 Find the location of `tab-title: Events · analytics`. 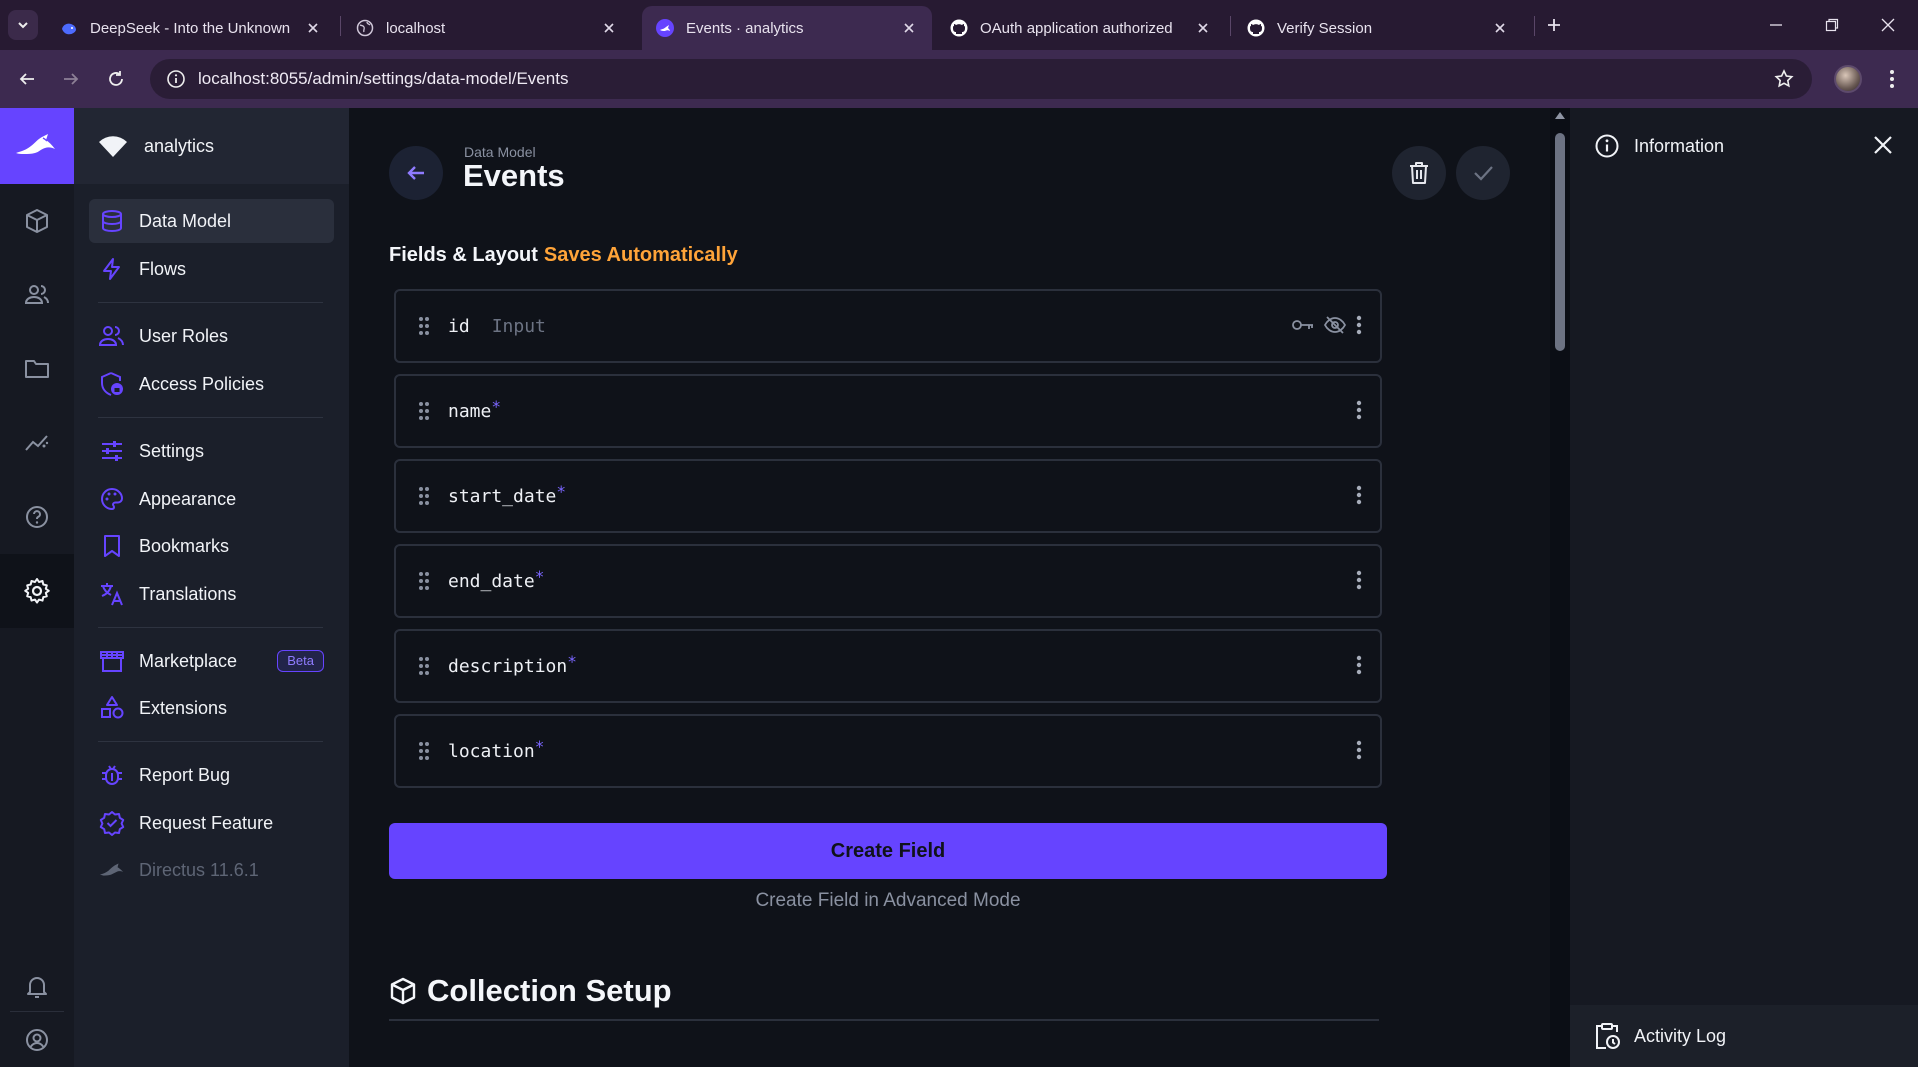

tab-title: Events · analytics is located at coordinates (745, 28).